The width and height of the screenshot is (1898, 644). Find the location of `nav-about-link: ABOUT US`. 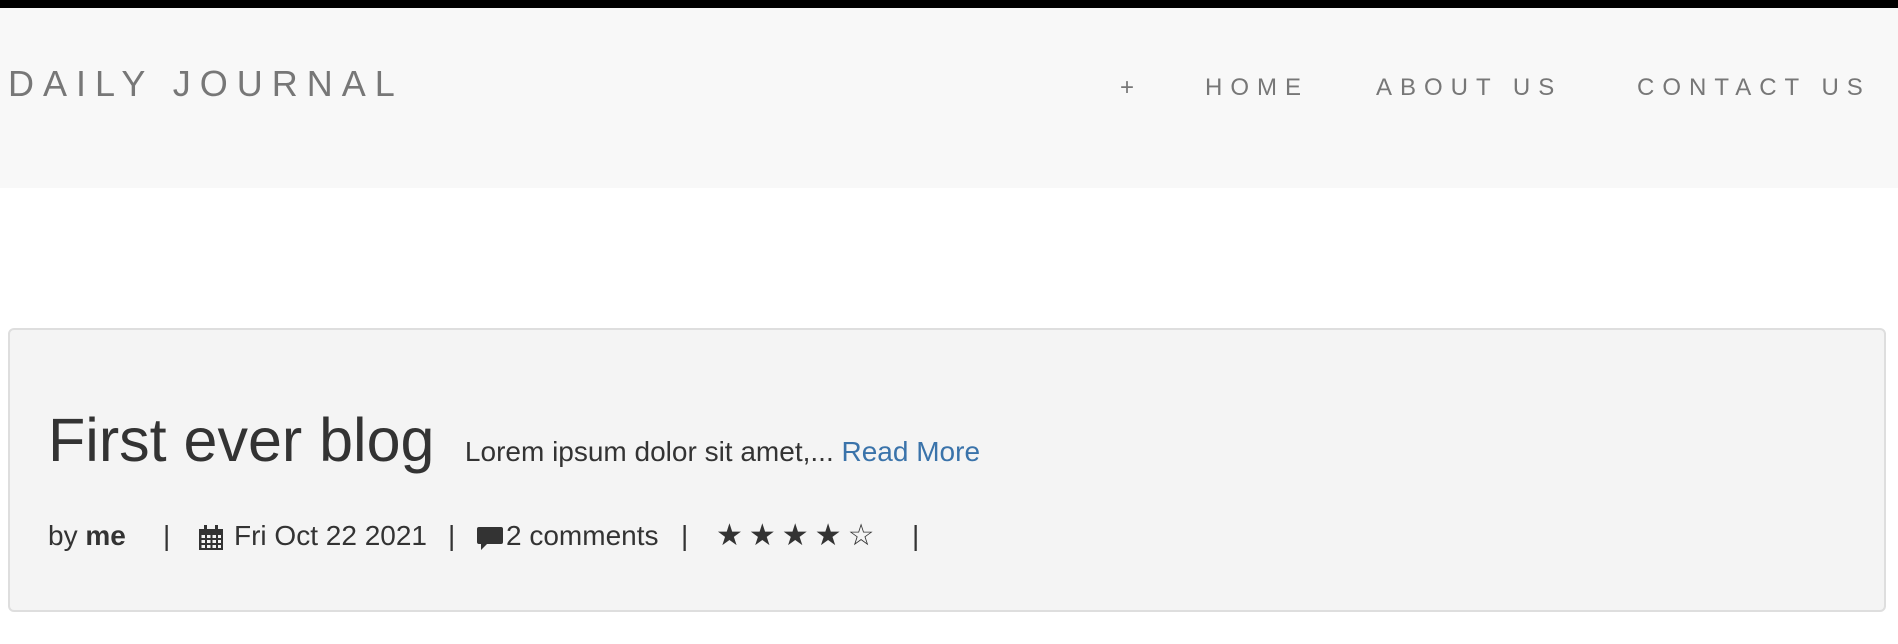

nav-about-link: ABOUT US is located at coordinates (1469, 88).